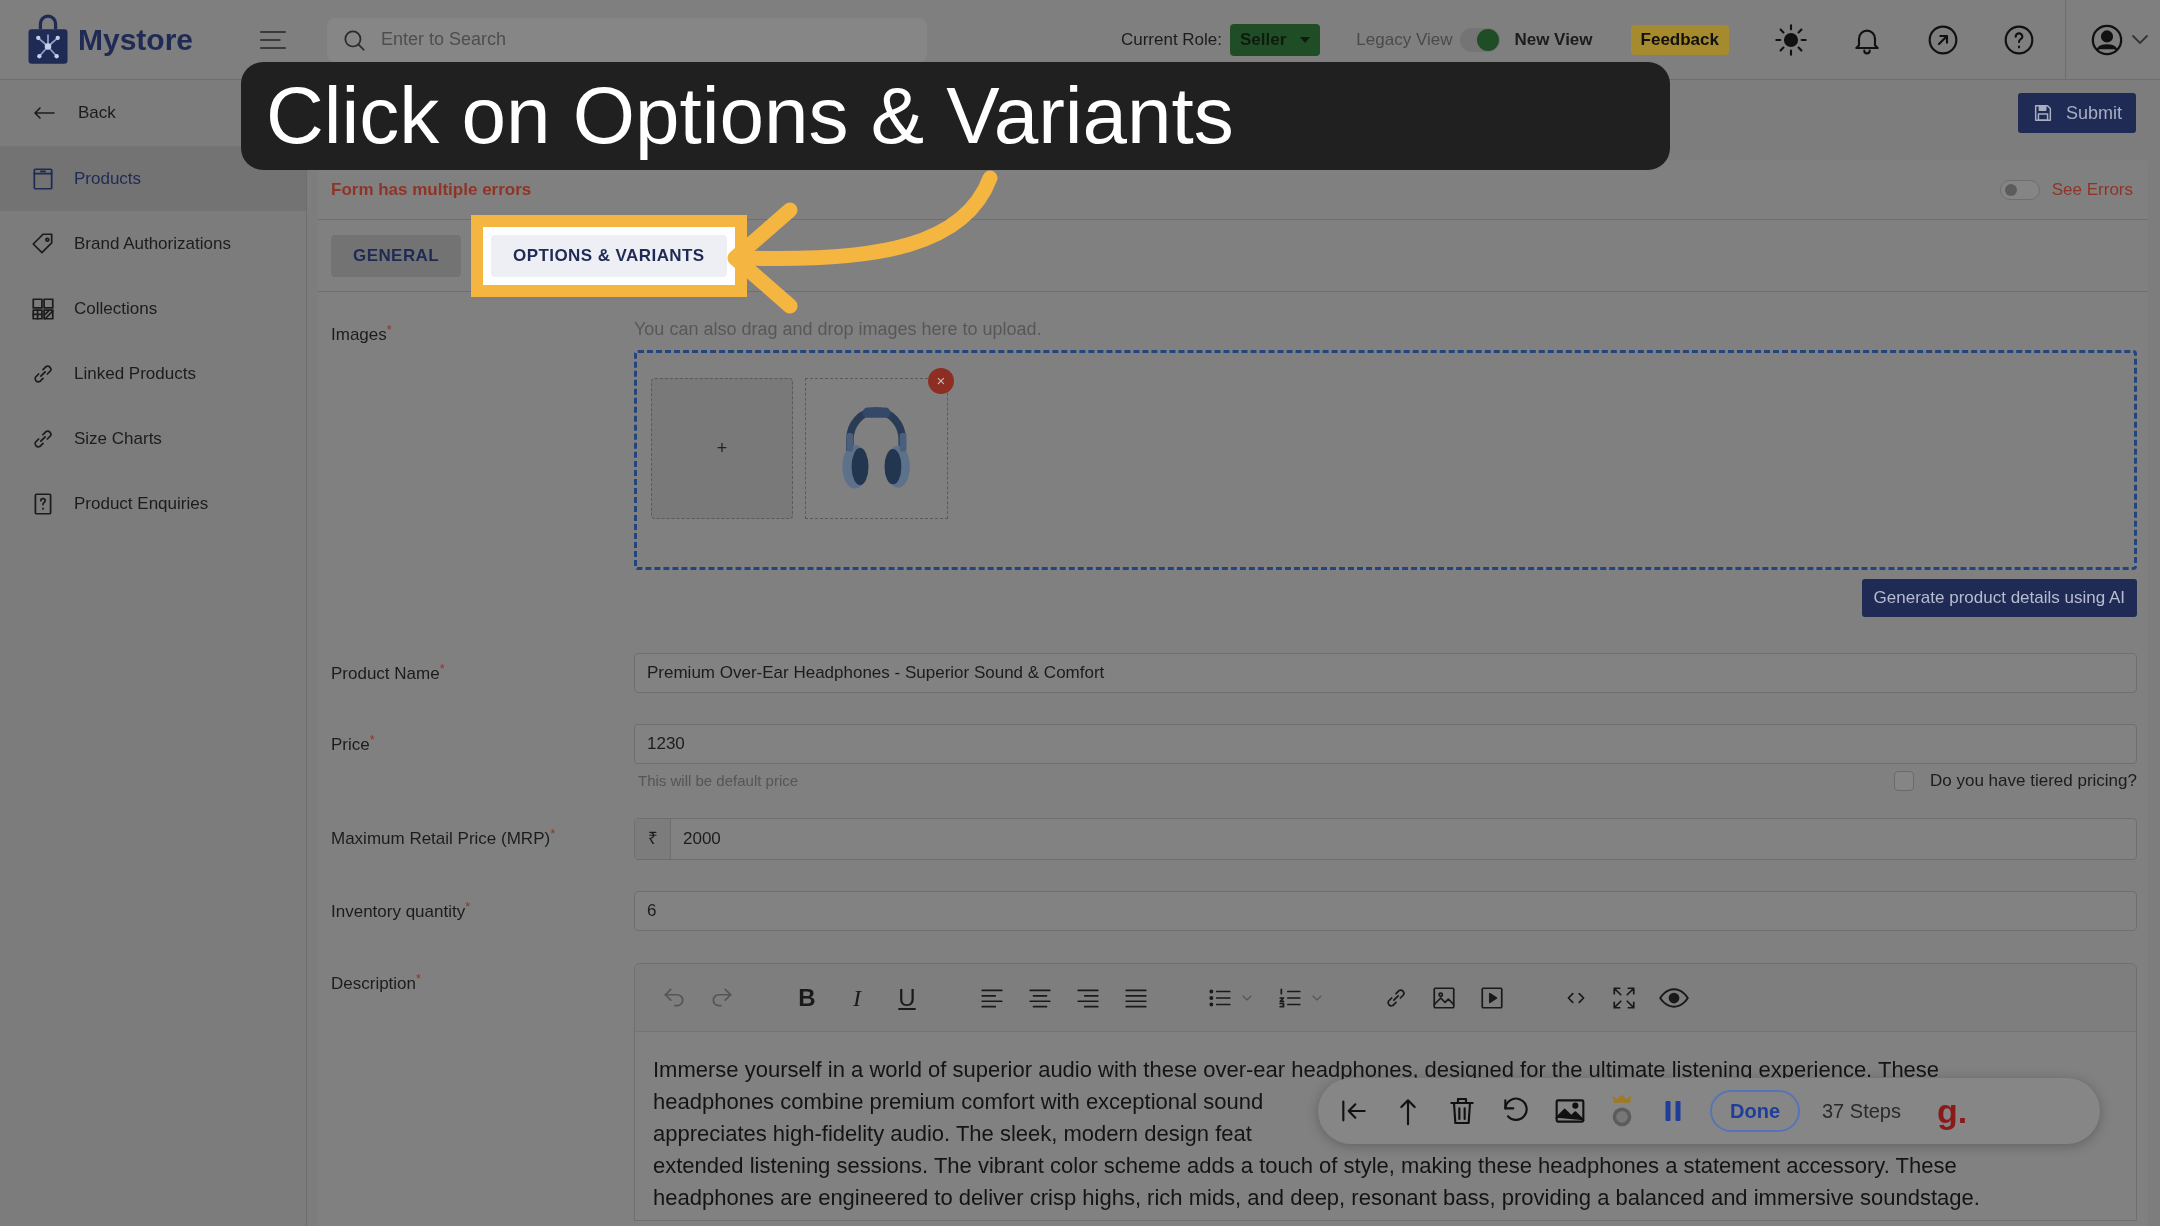 The width and height of the screenshot is (2160, 1226). What do you see at coordinates (2019, 189) in the screenshot?
I see `see-errors-toggle` at bounding box center [2019, 189].